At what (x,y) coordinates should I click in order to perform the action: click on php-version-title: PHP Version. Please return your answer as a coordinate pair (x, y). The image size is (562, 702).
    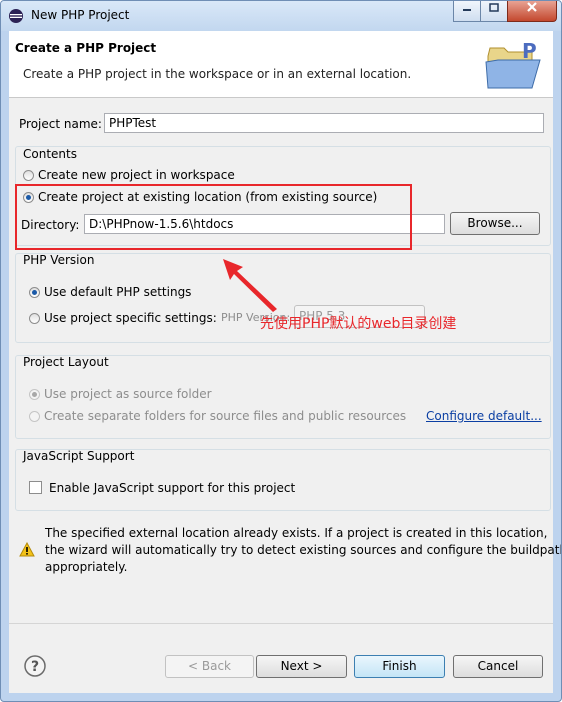
    Looking at the image, I should click on (59, 260).